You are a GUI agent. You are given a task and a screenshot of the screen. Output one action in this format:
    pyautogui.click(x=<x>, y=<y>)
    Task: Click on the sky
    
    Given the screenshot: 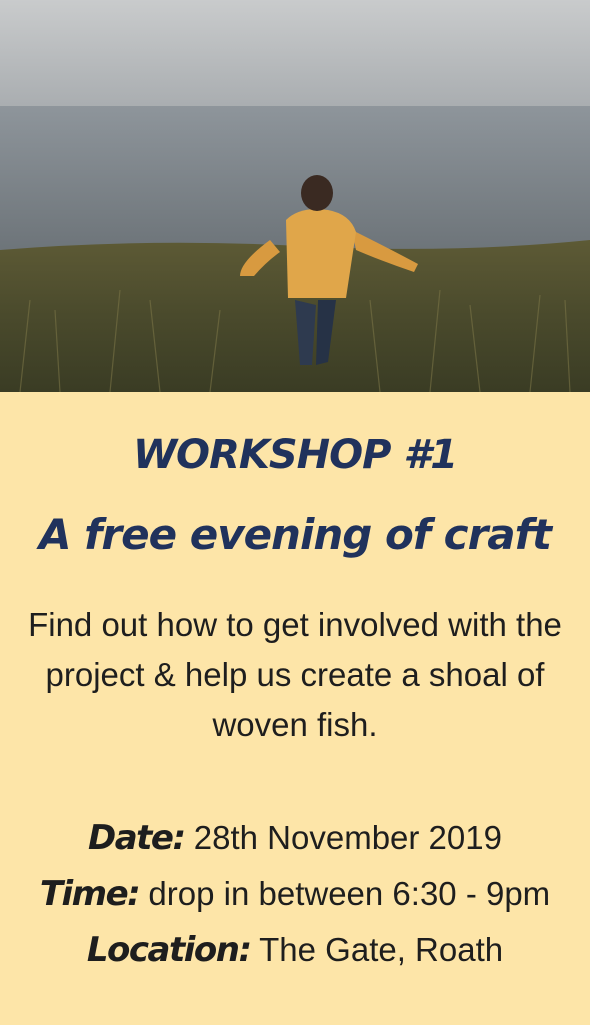 What is the action you would take?
    pyautogui.click(x=295, y=54)
    